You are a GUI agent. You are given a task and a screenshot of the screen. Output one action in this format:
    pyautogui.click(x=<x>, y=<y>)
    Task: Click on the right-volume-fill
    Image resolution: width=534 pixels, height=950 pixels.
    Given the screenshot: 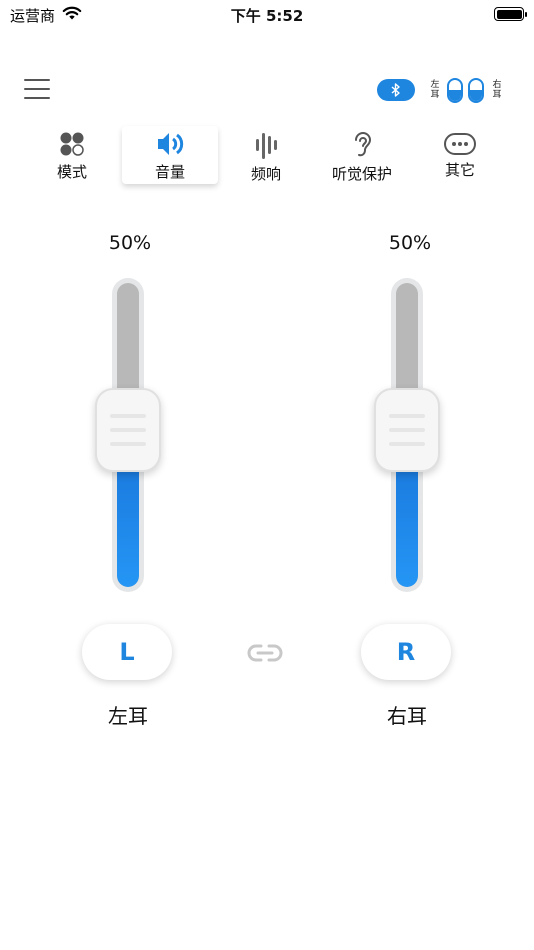 What is the action you would take?
    pyautogui.click(x=407, y=529)
    